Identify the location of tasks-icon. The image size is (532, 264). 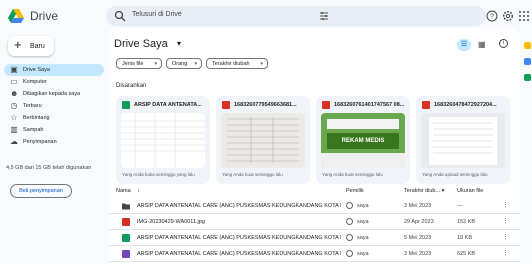
(527, 77).